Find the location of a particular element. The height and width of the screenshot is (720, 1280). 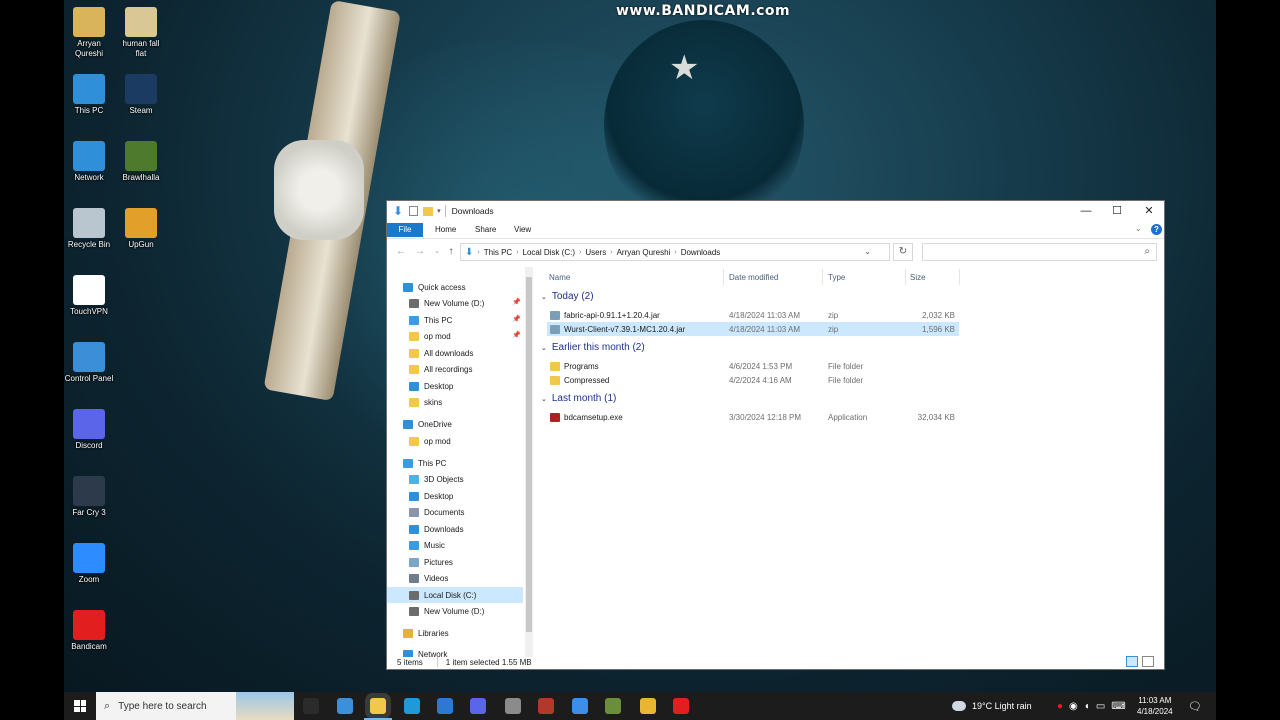

navigation-scrollbar is located at coordinates (529, 462).